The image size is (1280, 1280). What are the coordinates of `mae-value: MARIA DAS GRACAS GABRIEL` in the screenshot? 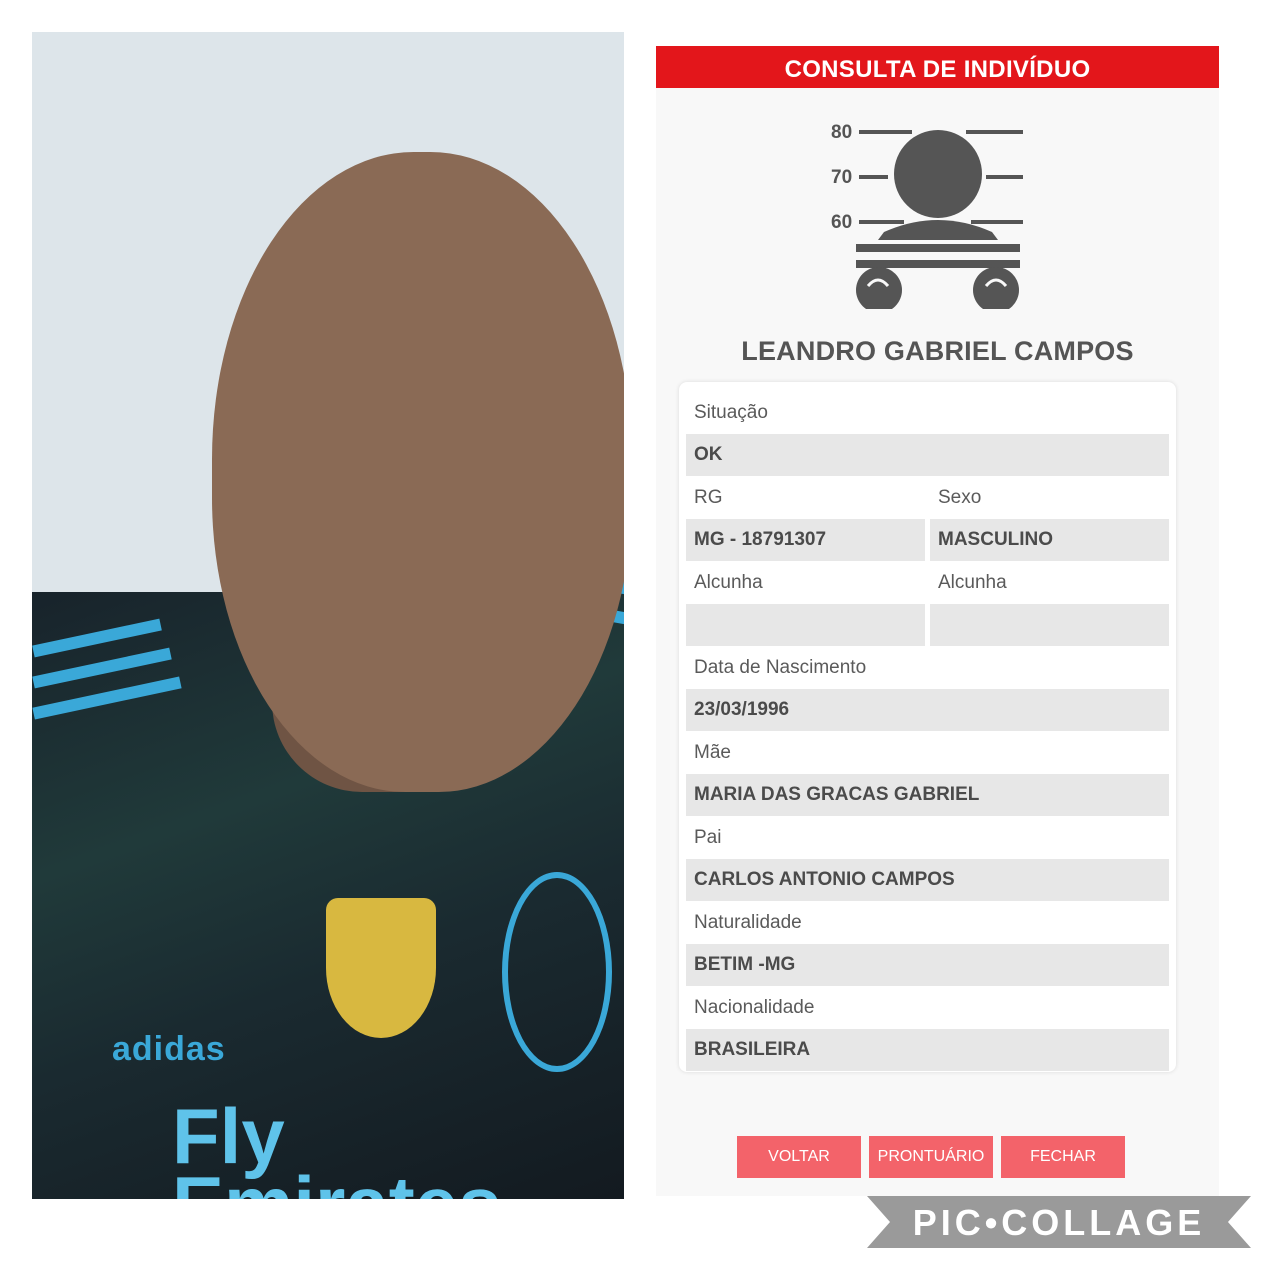 It's located at (927, 795).